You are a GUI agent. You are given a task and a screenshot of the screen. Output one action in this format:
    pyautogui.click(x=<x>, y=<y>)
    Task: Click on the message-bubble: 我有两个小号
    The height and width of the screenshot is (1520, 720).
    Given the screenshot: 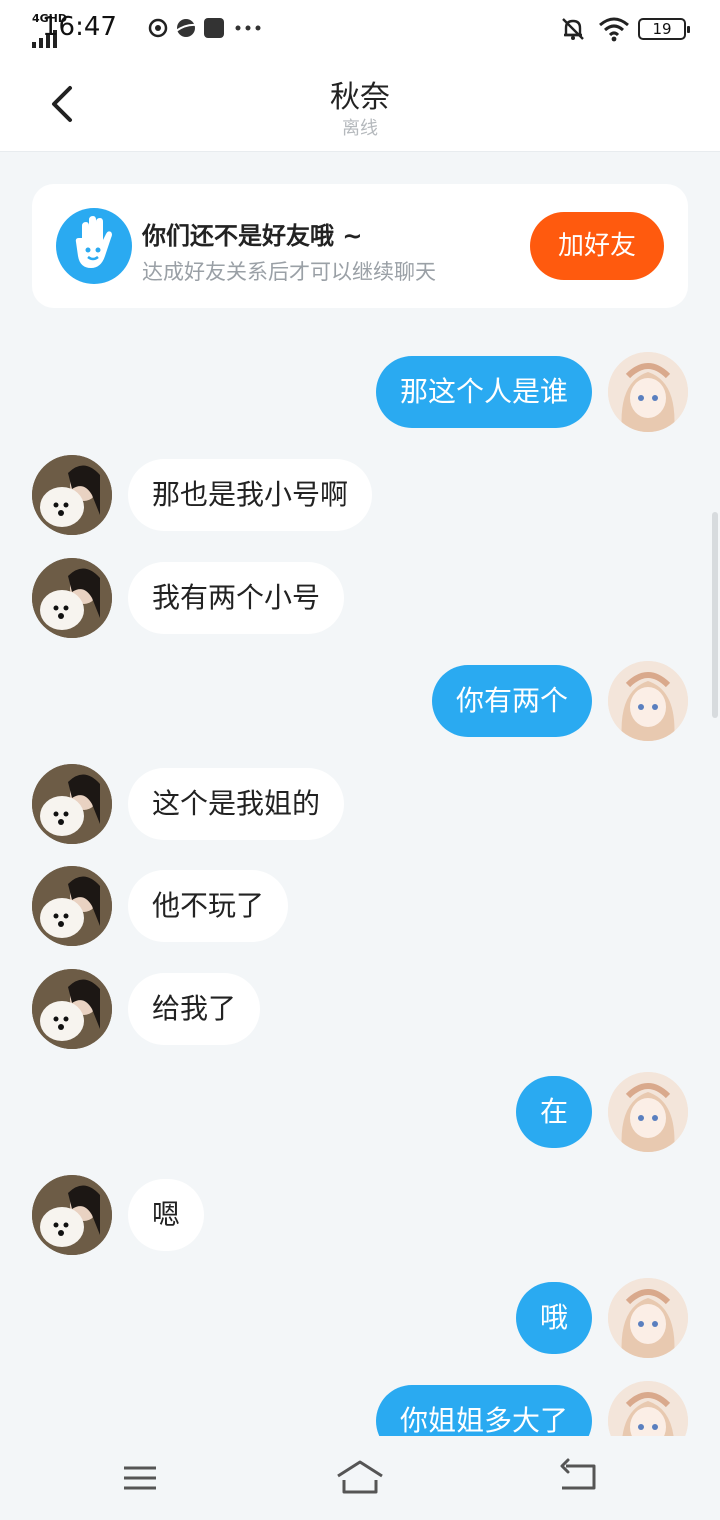 What is the action you would take?
    pyautogui.click(x=236, y=598)
    